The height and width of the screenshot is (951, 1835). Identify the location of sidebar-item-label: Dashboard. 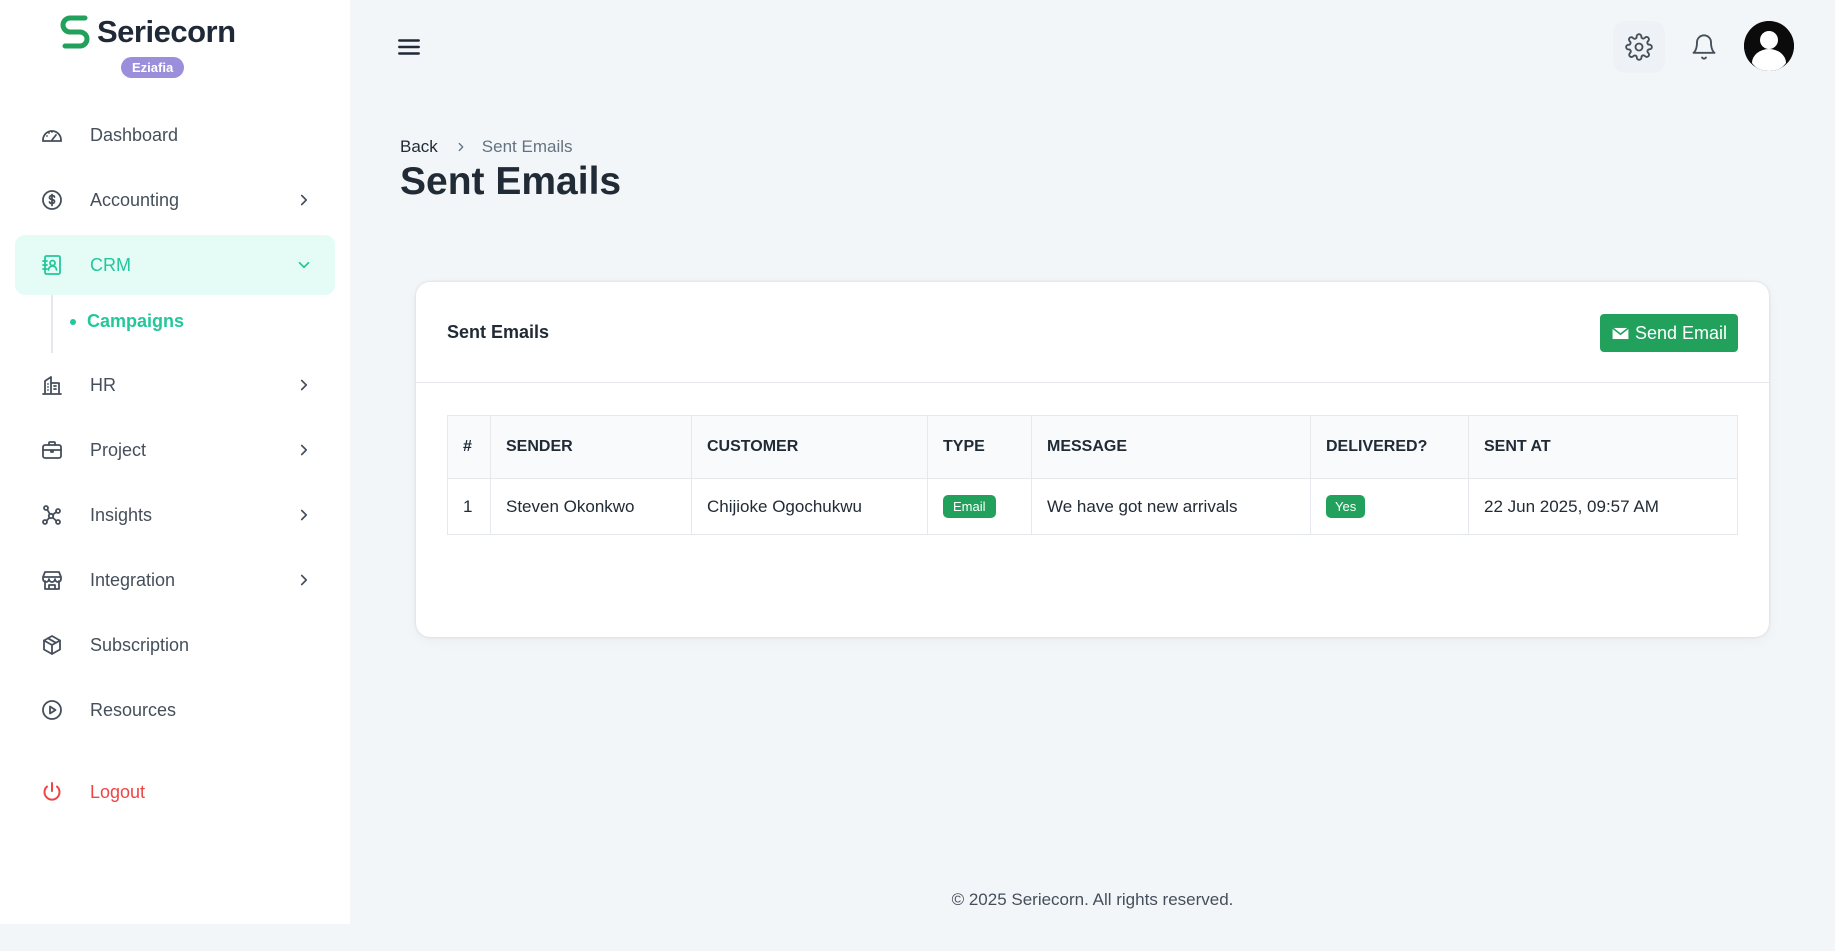
(134, 134).